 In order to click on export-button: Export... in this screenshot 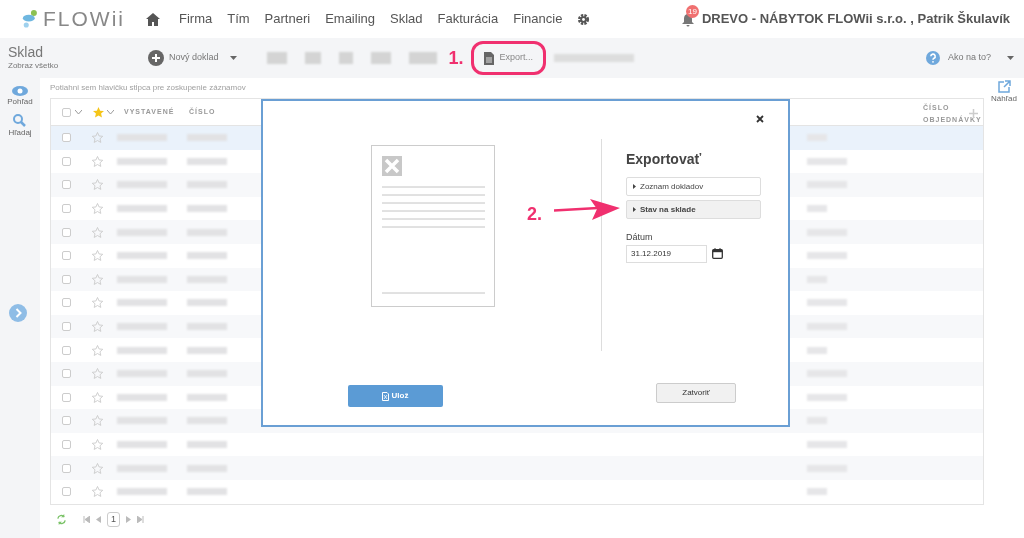, I will do `click(508, 58)`.